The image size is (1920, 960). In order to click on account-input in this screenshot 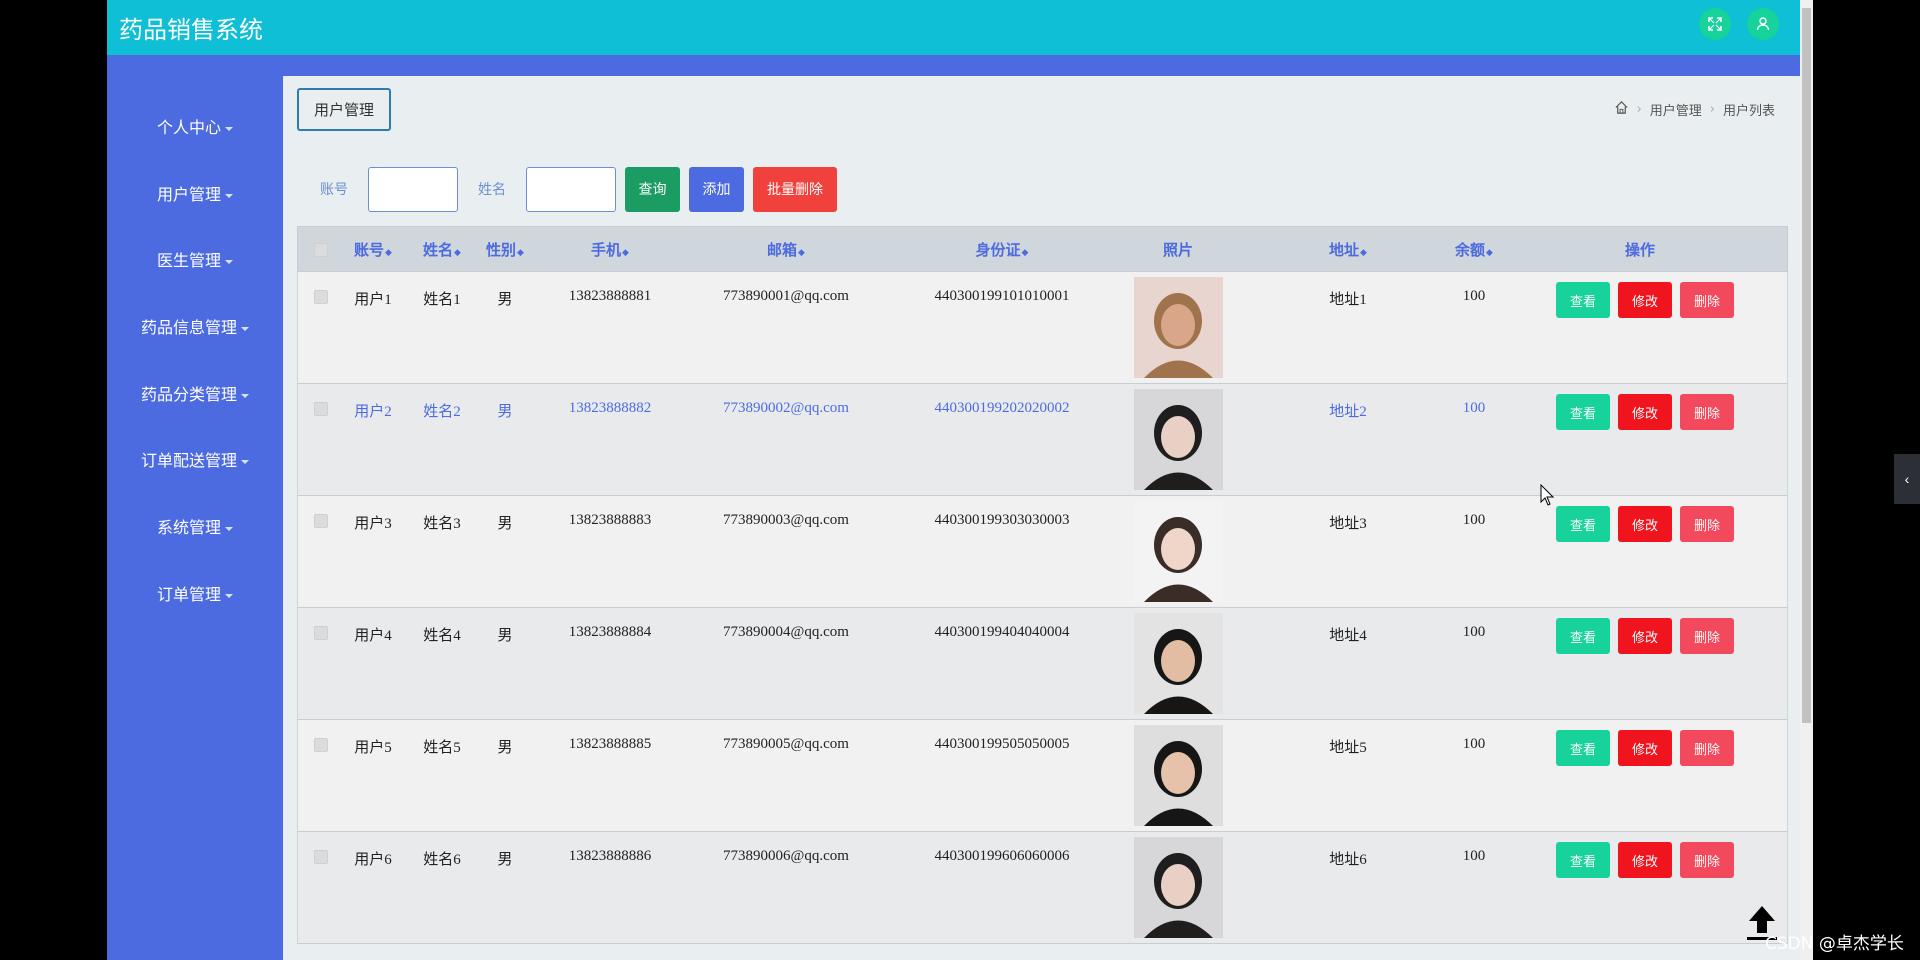, I will do `click(413, 189)`.